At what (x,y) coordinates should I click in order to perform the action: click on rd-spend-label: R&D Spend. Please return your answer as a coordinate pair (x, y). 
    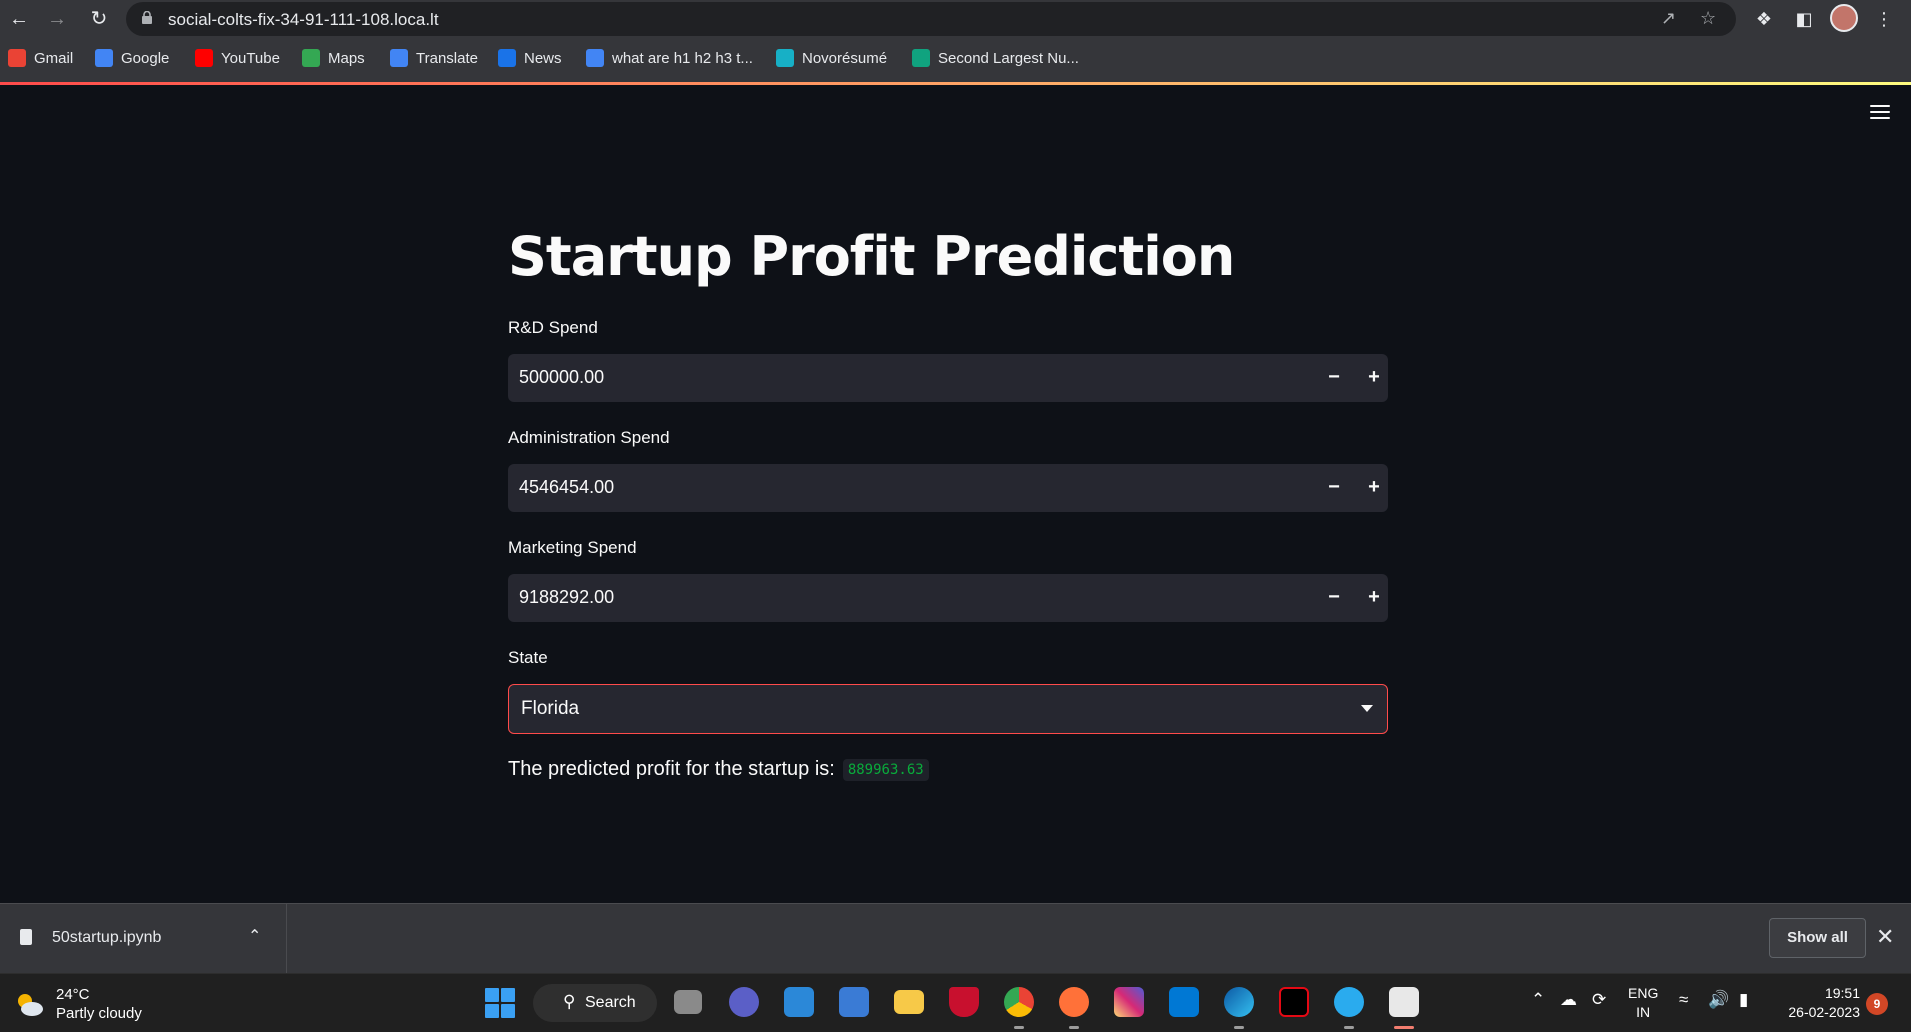
    Looking at the image, I should click on (553, 327).